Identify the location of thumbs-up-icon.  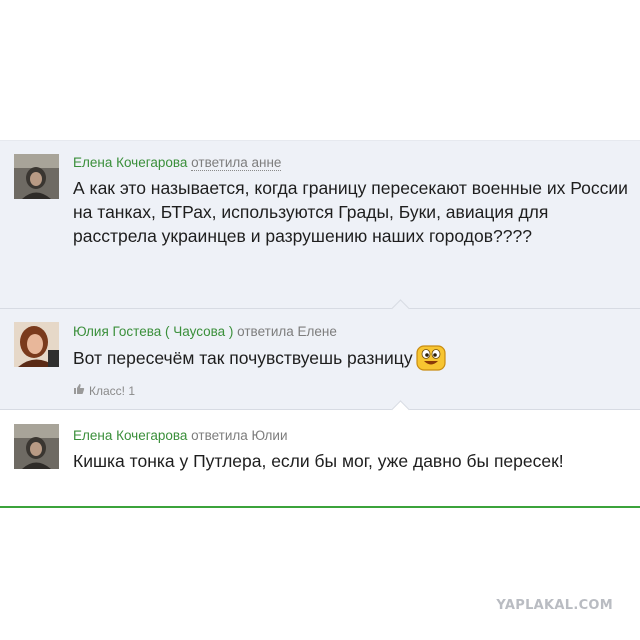
(79, 390).